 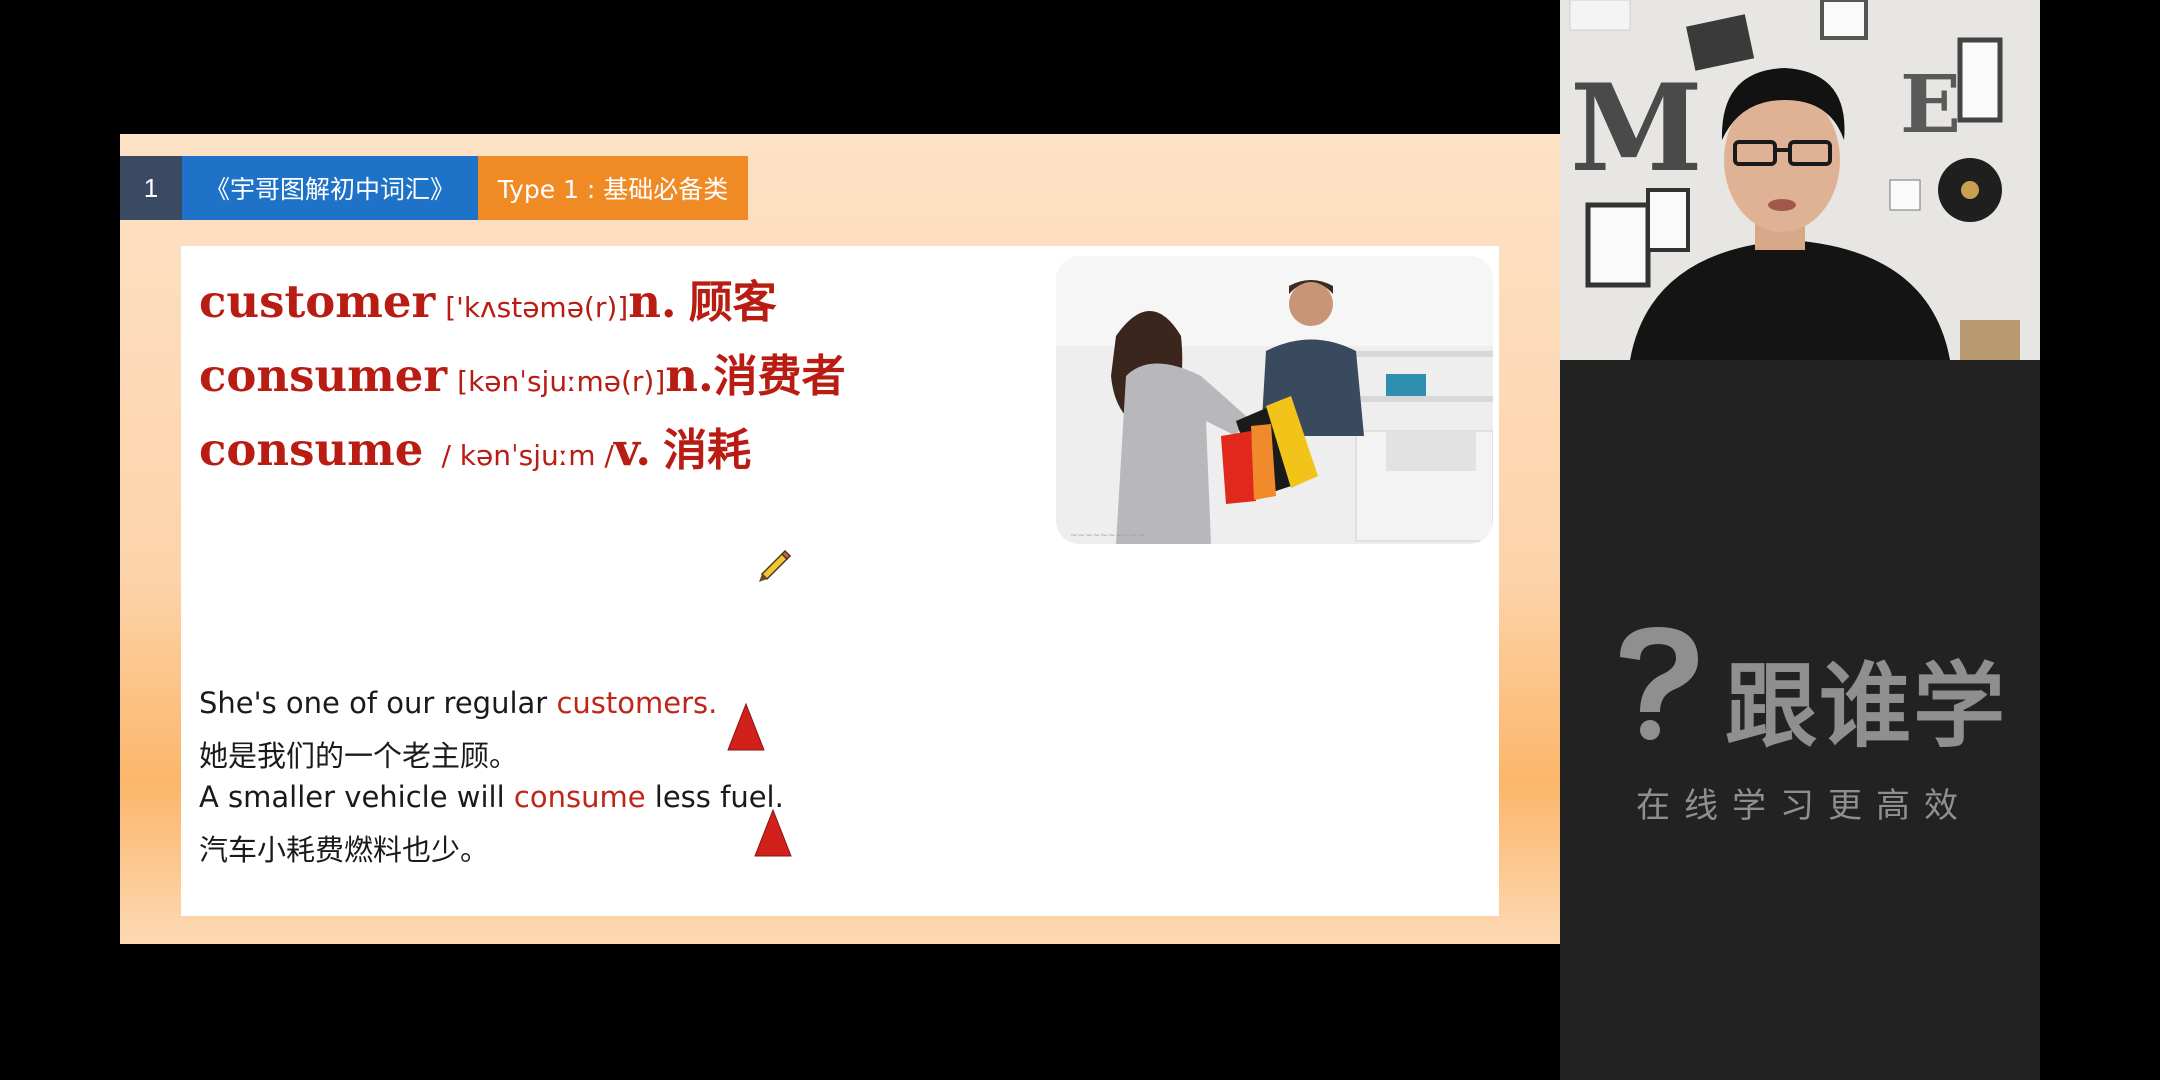 What do you see at coordinates (344, 850) in the screenshot?
I see `example-sentence-cn: 汽车小耗费燃料也少。` at bounding box center [344, 850].